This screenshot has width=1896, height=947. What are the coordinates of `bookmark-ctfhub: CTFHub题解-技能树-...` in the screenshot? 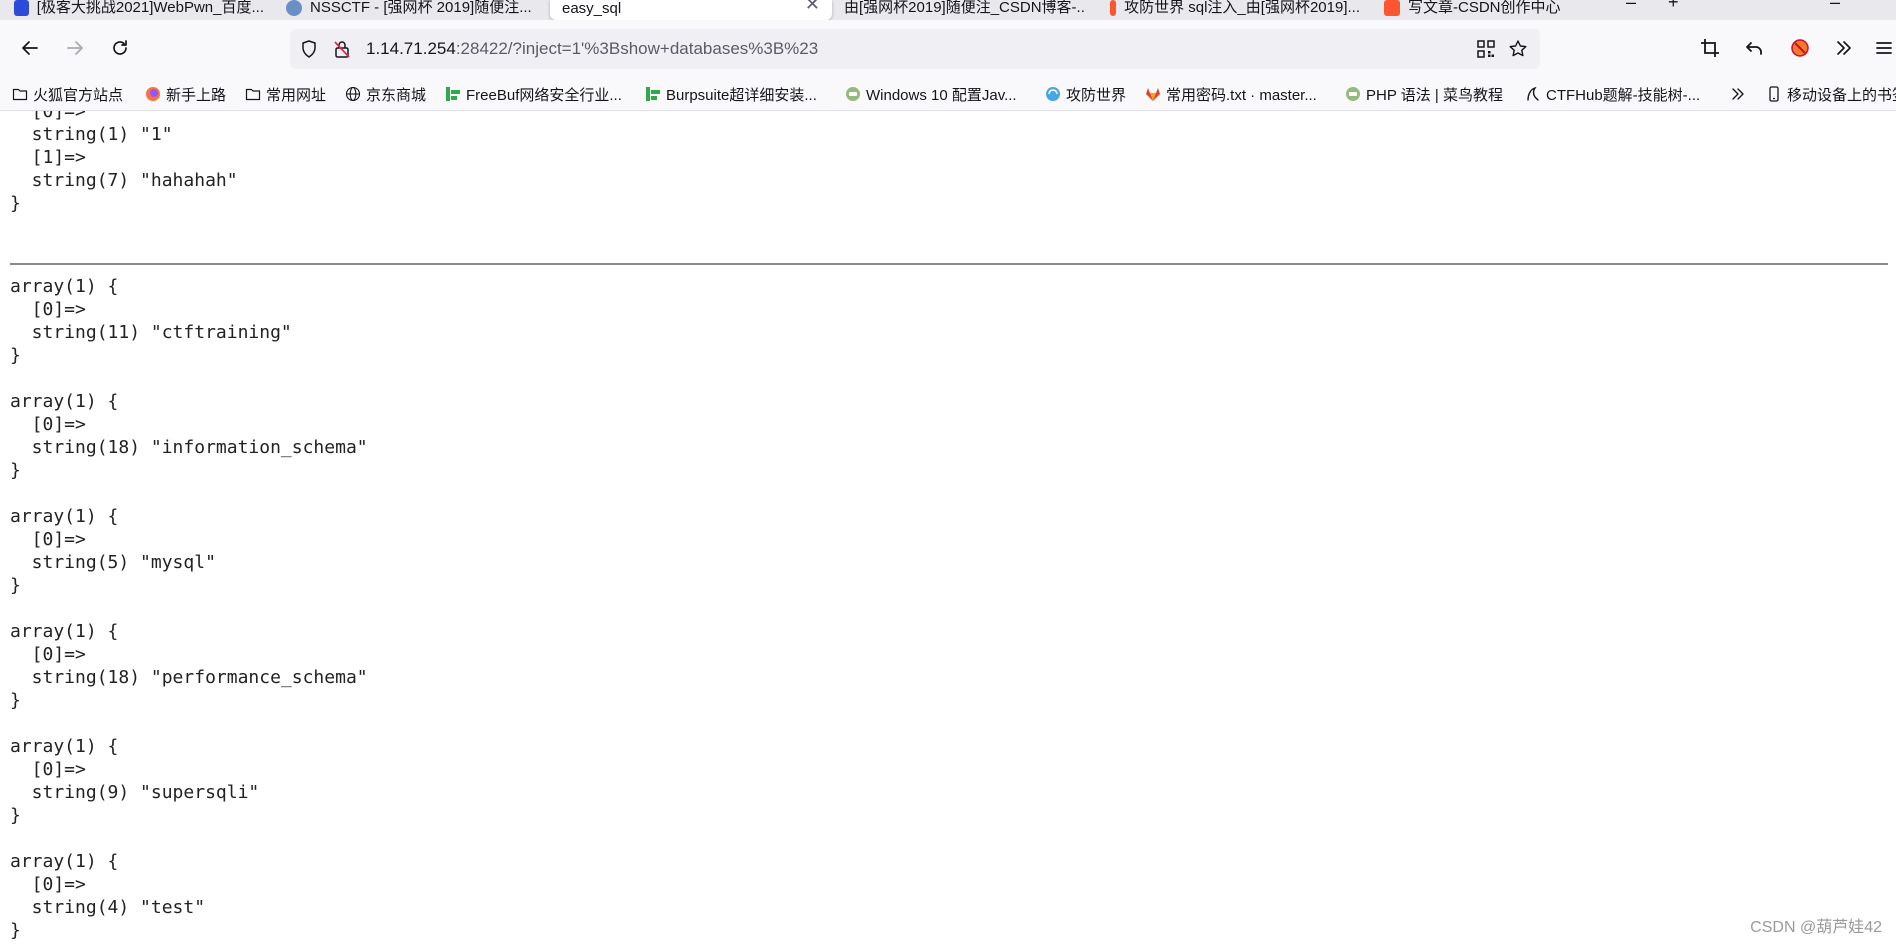 It's located at (1612, 94).